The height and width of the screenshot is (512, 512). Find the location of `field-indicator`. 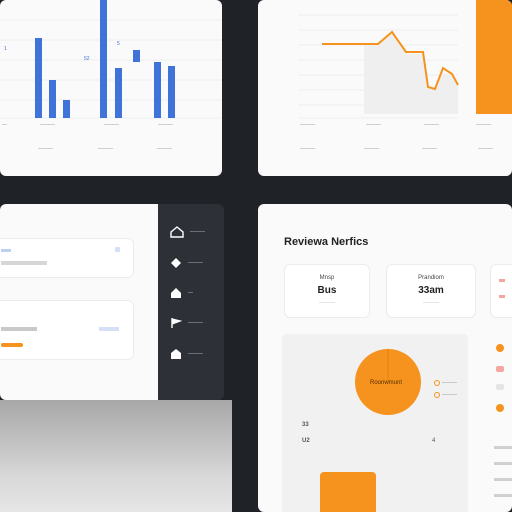

field-indicator is located at coordinates (6, 250).